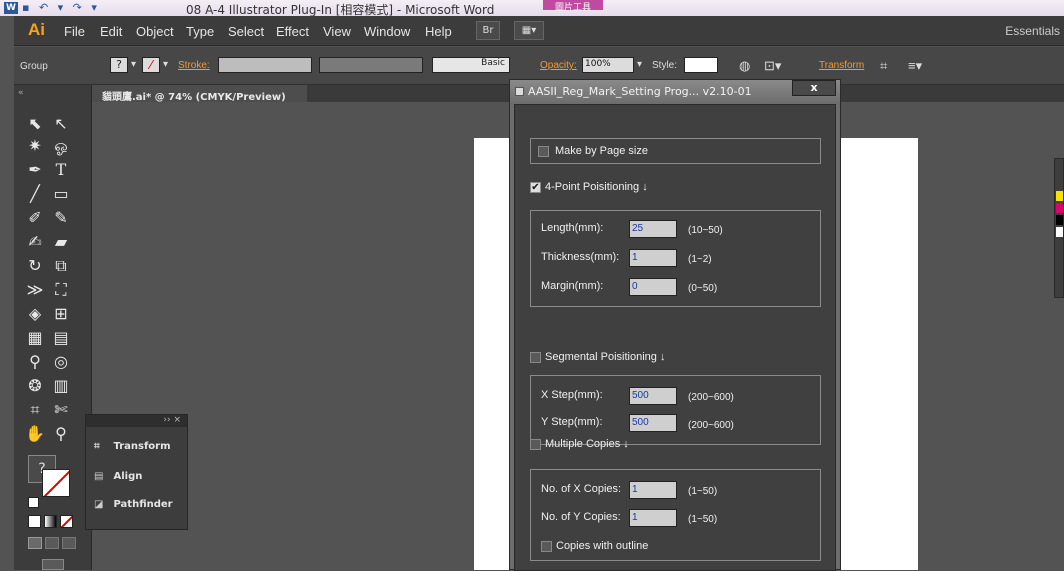 Image resolution: width=1064 pixels, height=571 pixels. I want to click on menu-object: Object, so click(155, 31).